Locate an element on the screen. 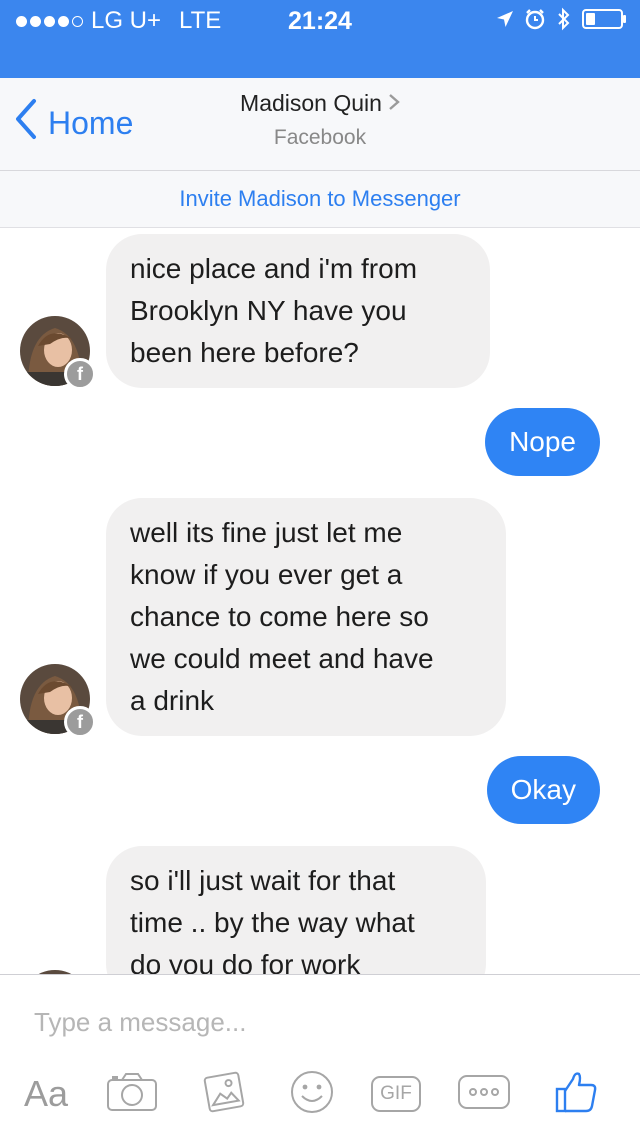 The height and width of the screenshot is (1137, 640). more-dots-icon is located at coordinates (484, 1094).